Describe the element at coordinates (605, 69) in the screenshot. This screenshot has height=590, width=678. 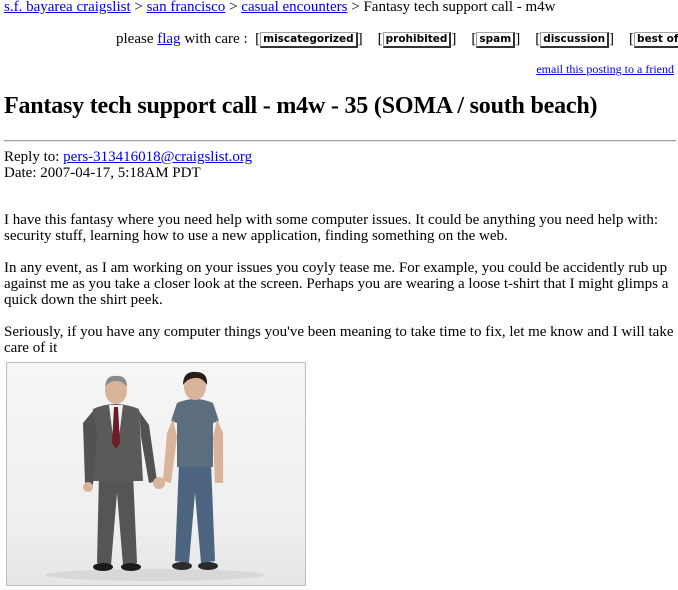
I see `email-to-friend-link: email this posting to a friend` at that location.